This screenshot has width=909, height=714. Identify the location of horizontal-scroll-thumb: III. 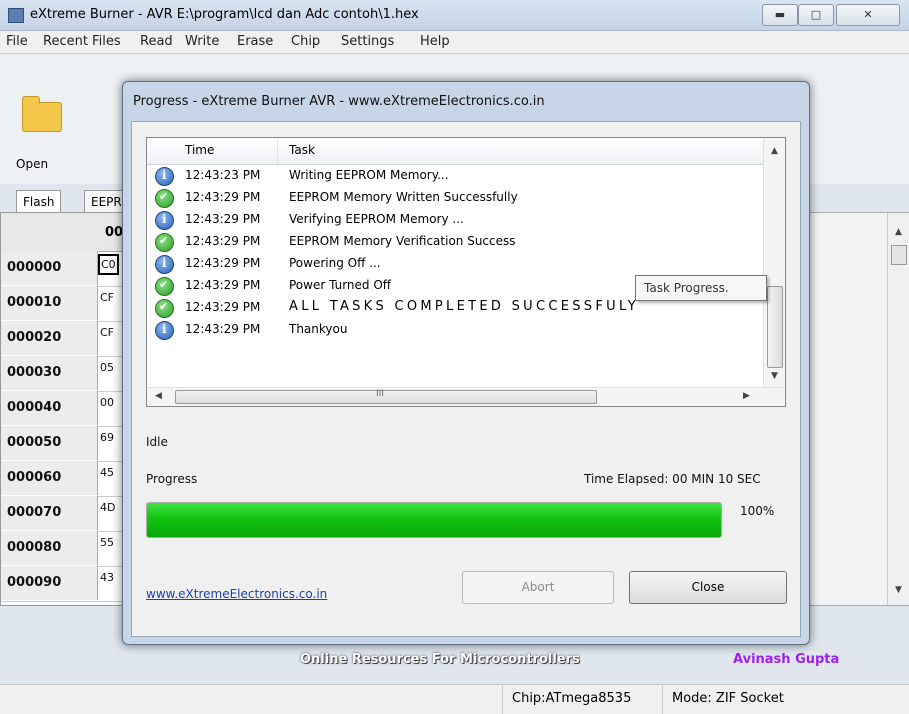
(386, 396).